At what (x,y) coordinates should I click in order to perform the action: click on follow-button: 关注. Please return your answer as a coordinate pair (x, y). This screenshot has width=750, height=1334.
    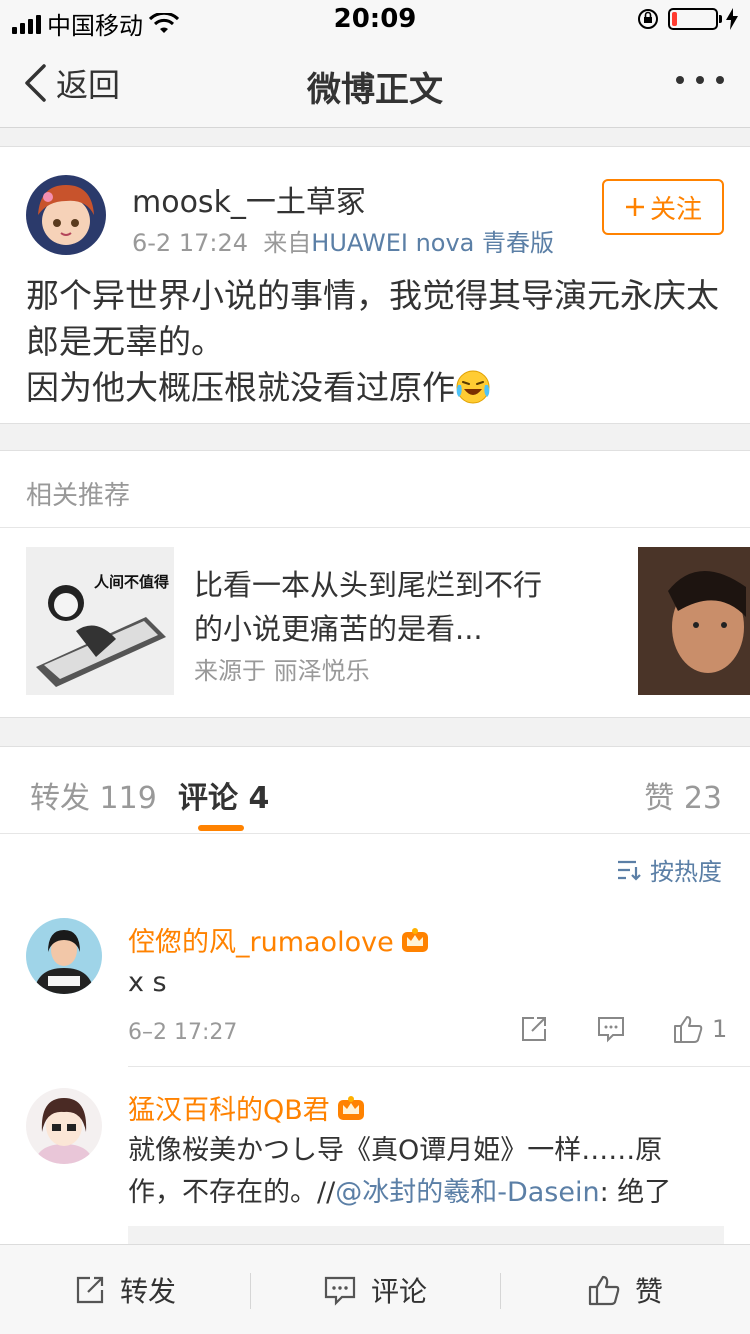
    Looking at the image, I should click on (663, 207).